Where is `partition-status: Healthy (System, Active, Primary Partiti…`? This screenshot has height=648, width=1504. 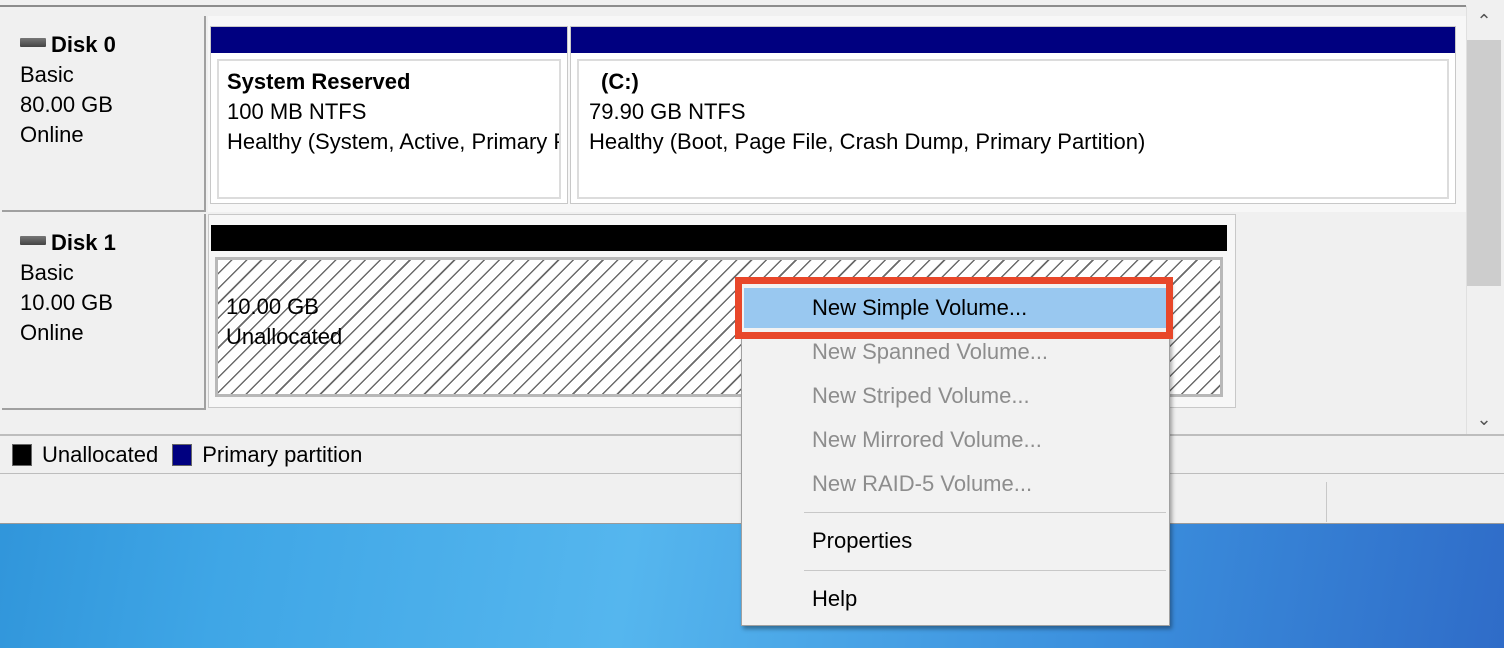 partition-status: Healthy (System, Active, Primary Partiti… is located at coordinates (393, 141).